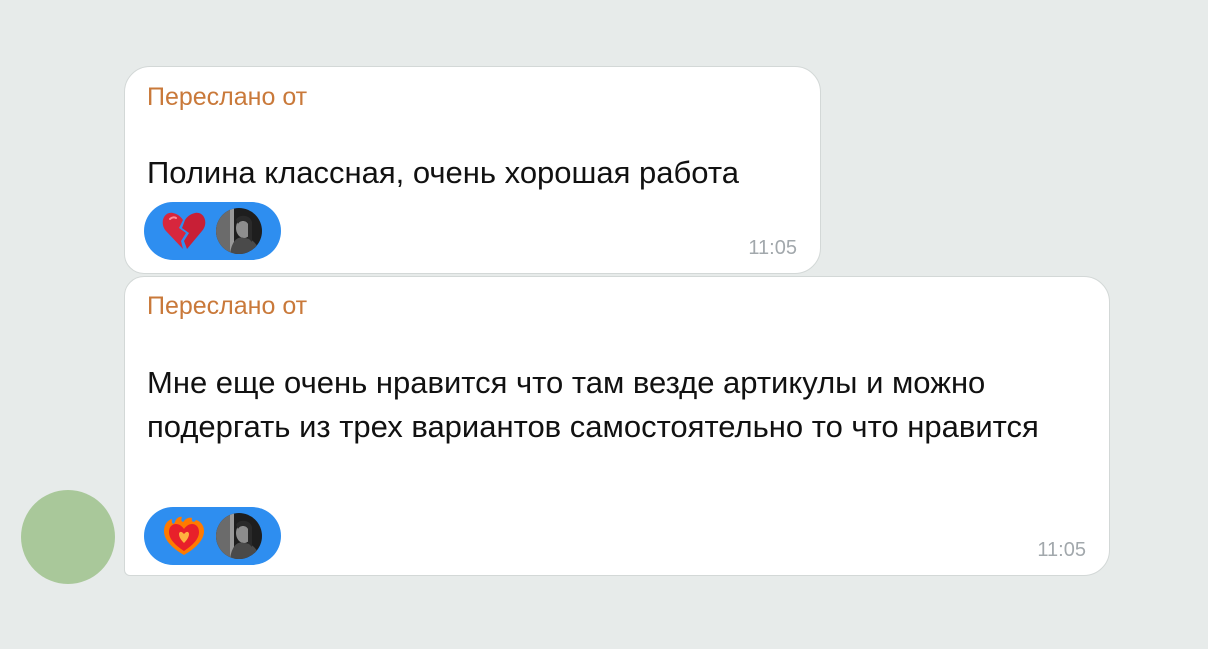 The height and width of the screenshot is (649, 1208). I want to click on broken-heart-icon, so click(184, 230).